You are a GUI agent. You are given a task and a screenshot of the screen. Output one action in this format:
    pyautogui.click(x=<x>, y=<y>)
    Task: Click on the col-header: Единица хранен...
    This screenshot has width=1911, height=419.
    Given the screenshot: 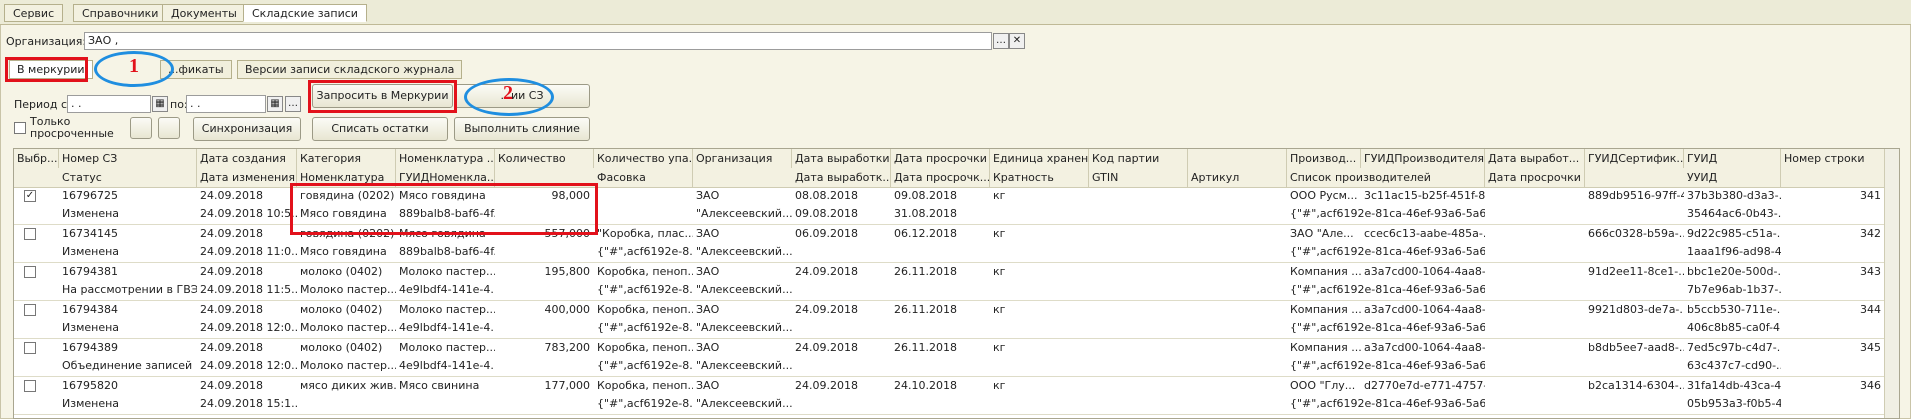 What is the action you would take?
    pyautogui.click(x=1039, y=158)
    